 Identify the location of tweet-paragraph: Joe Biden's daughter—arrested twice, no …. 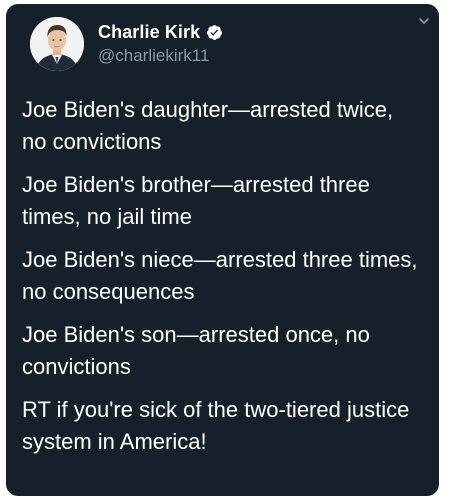
(208, 125).